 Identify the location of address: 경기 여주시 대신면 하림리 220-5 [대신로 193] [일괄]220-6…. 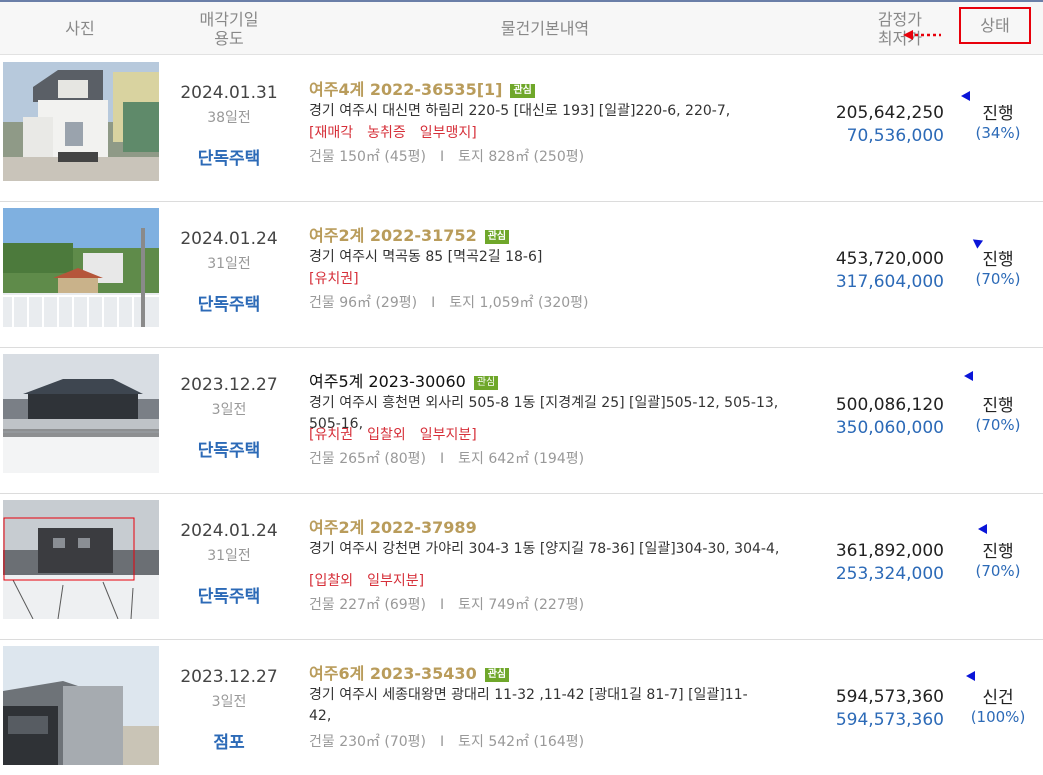
(520, 111).